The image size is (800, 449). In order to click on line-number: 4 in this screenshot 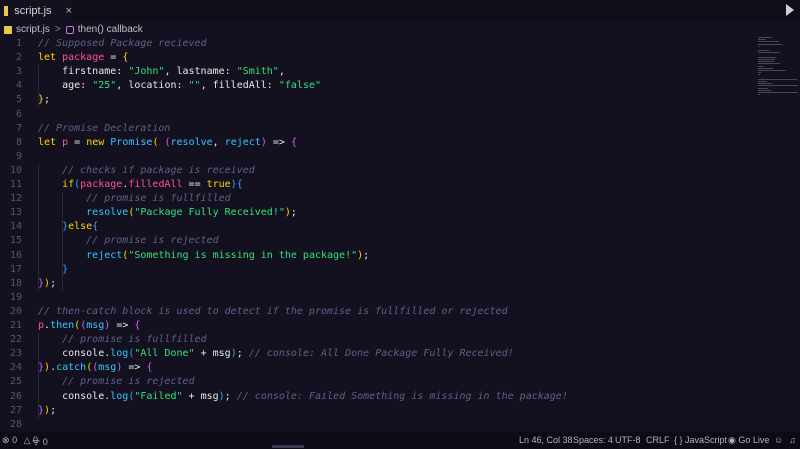, I will do `click(18, 86)`.